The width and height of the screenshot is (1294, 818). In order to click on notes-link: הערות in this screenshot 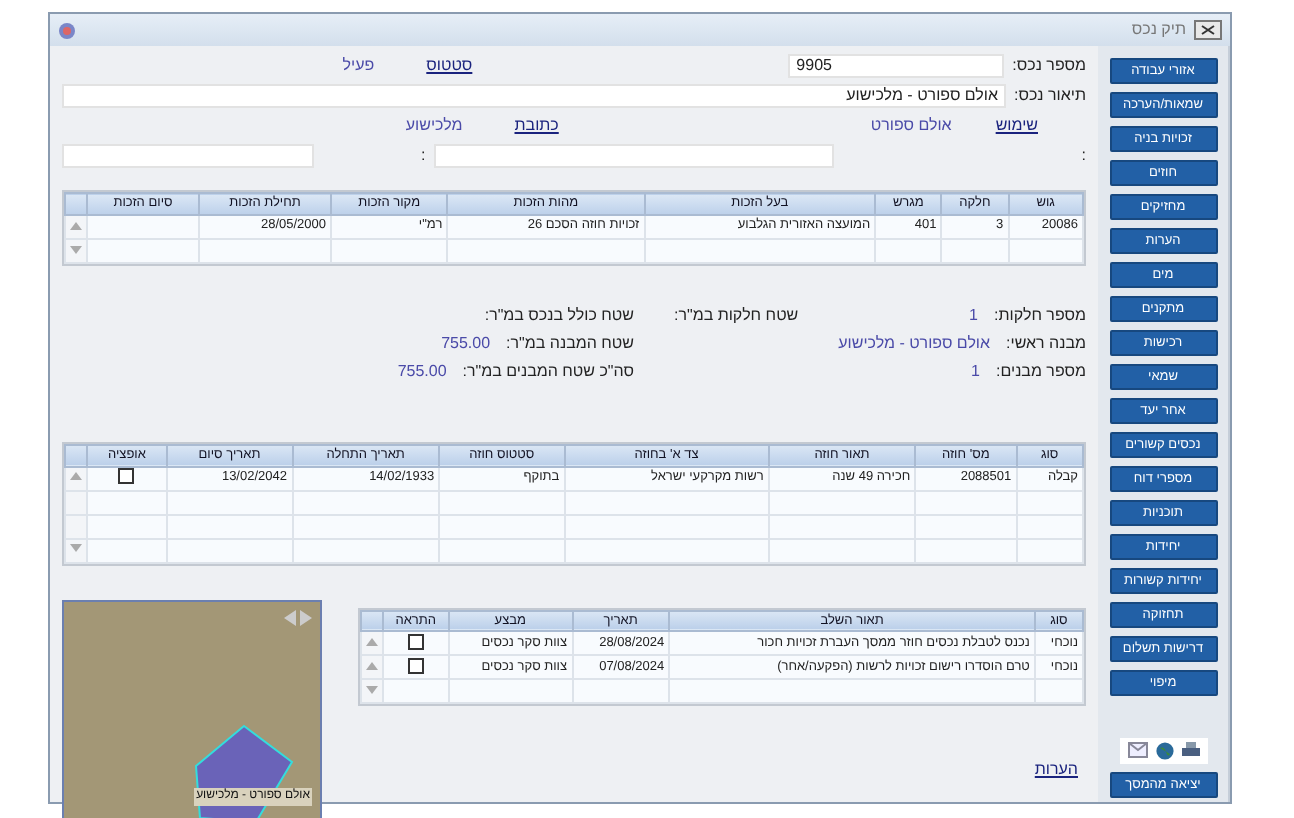, I will do `click(1056, 770)`.